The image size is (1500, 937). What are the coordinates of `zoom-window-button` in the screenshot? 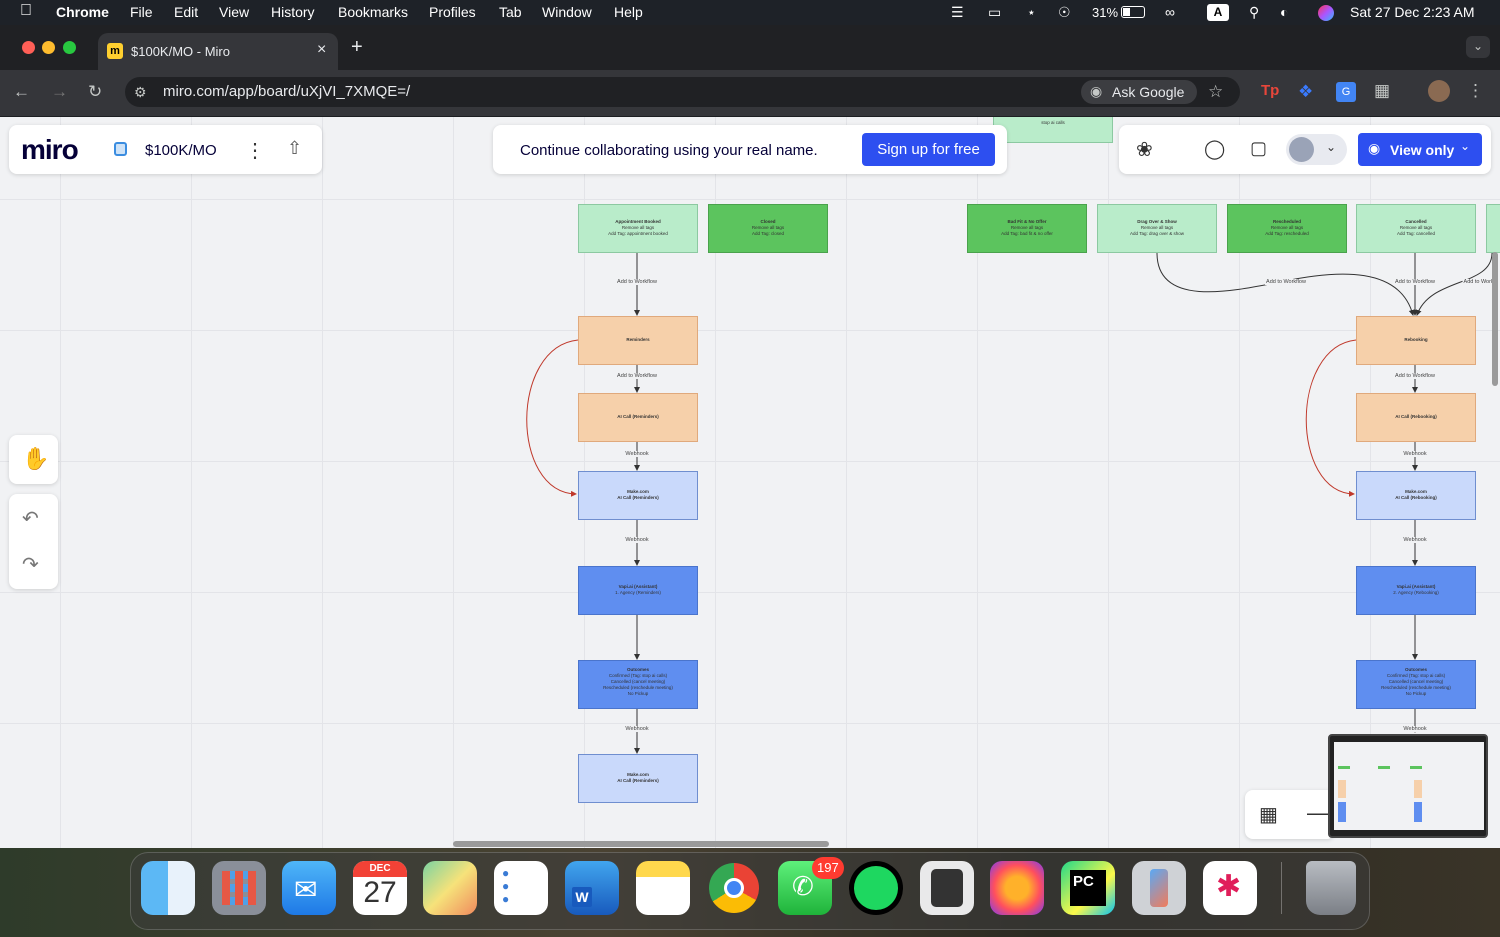 It's located at (69, 47).